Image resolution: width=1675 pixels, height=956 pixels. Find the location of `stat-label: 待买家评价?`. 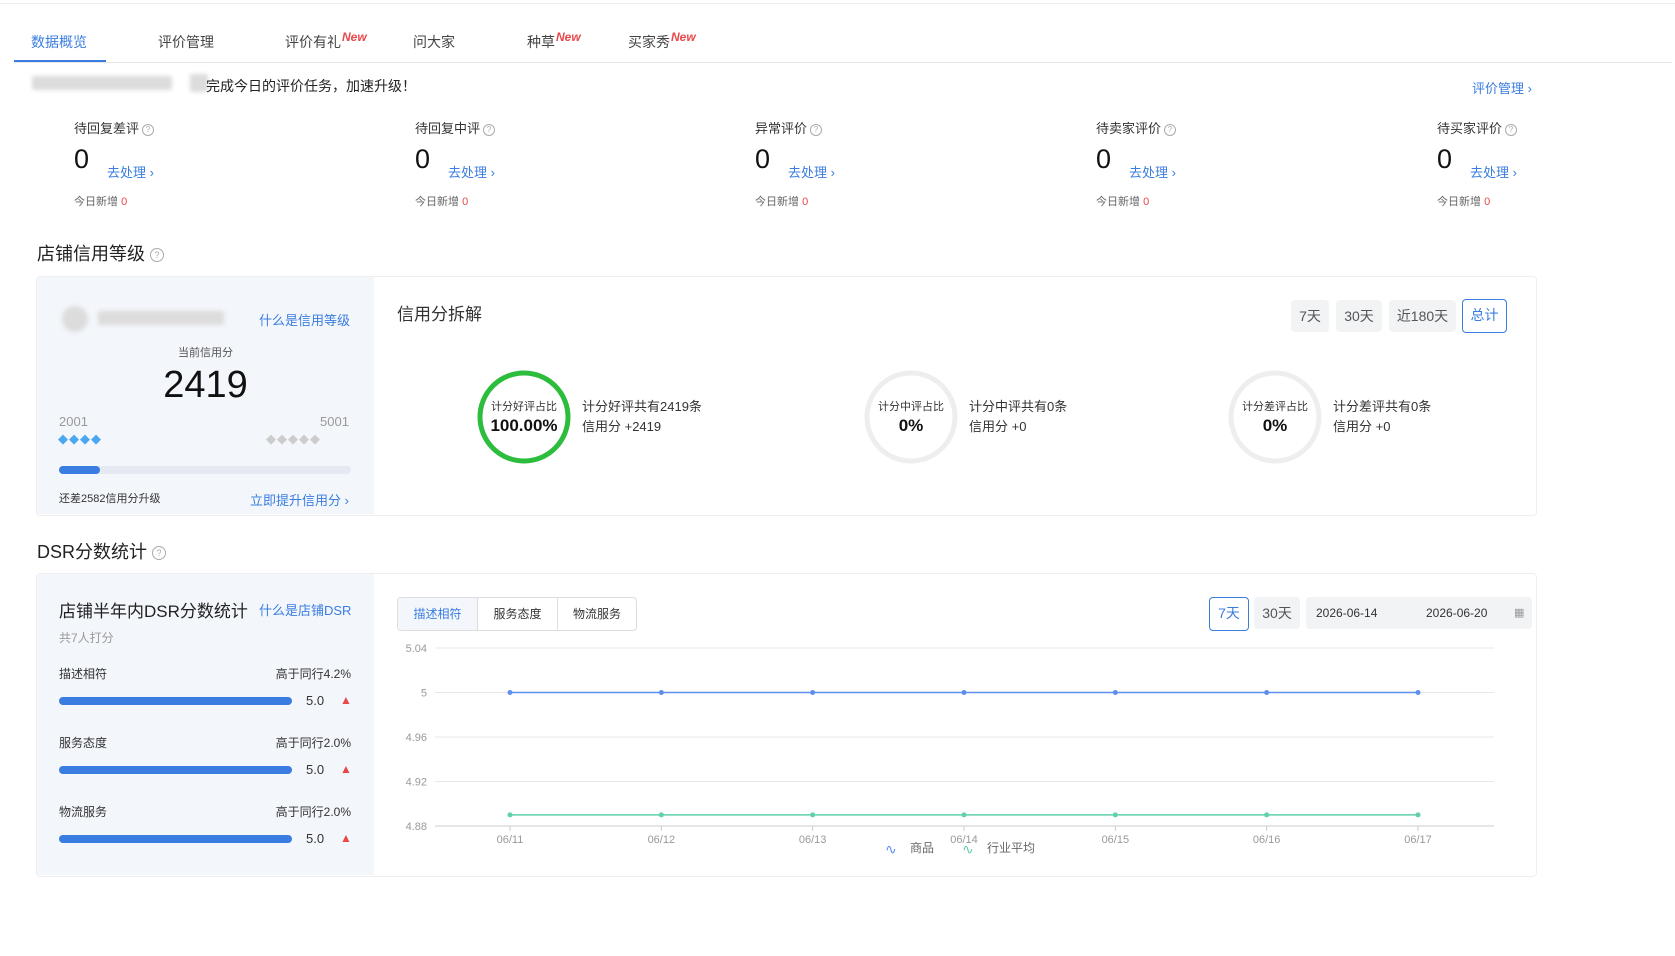

stat-label: 待买家评价? is located at coordinates (1537, 127).